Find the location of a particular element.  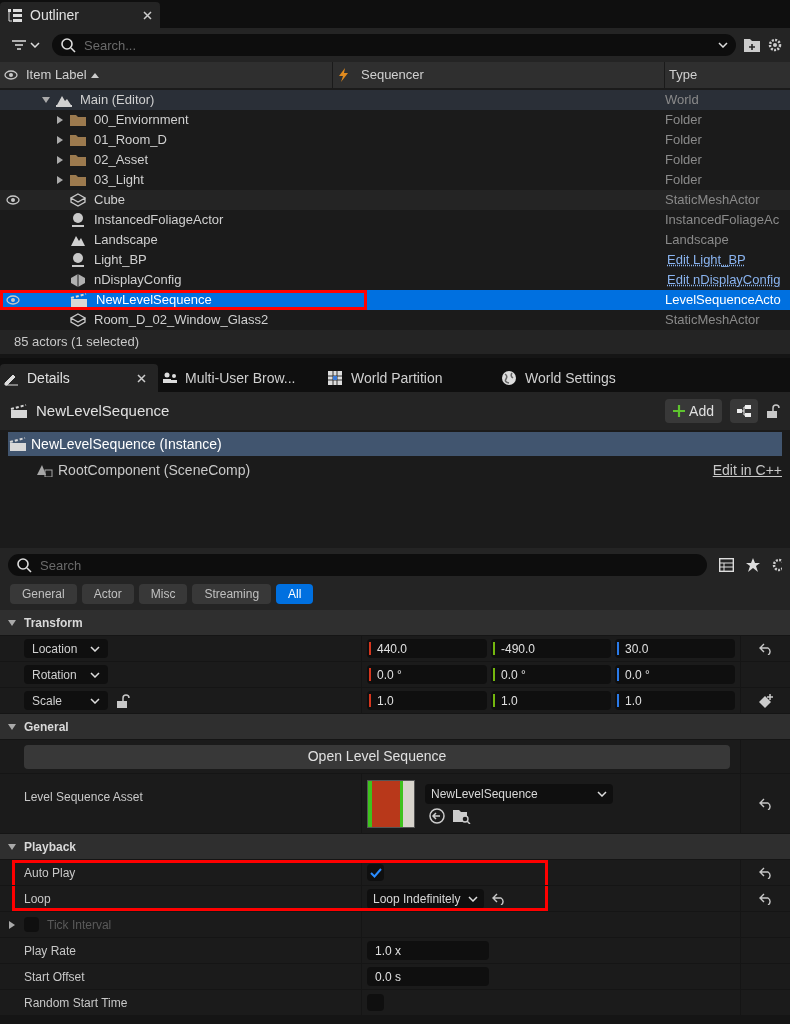

number-field: 0.0 s is located at coordinates (428, 976).